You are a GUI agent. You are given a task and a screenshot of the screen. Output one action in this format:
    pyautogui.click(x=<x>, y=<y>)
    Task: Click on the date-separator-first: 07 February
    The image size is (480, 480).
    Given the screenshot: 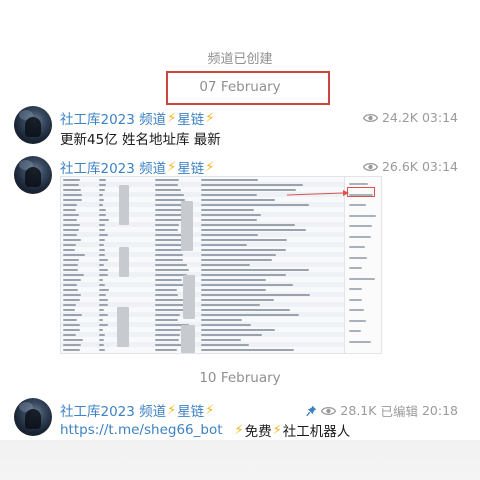 What is the action you would take?
    pyautogui.click(x=240, y=87)
    